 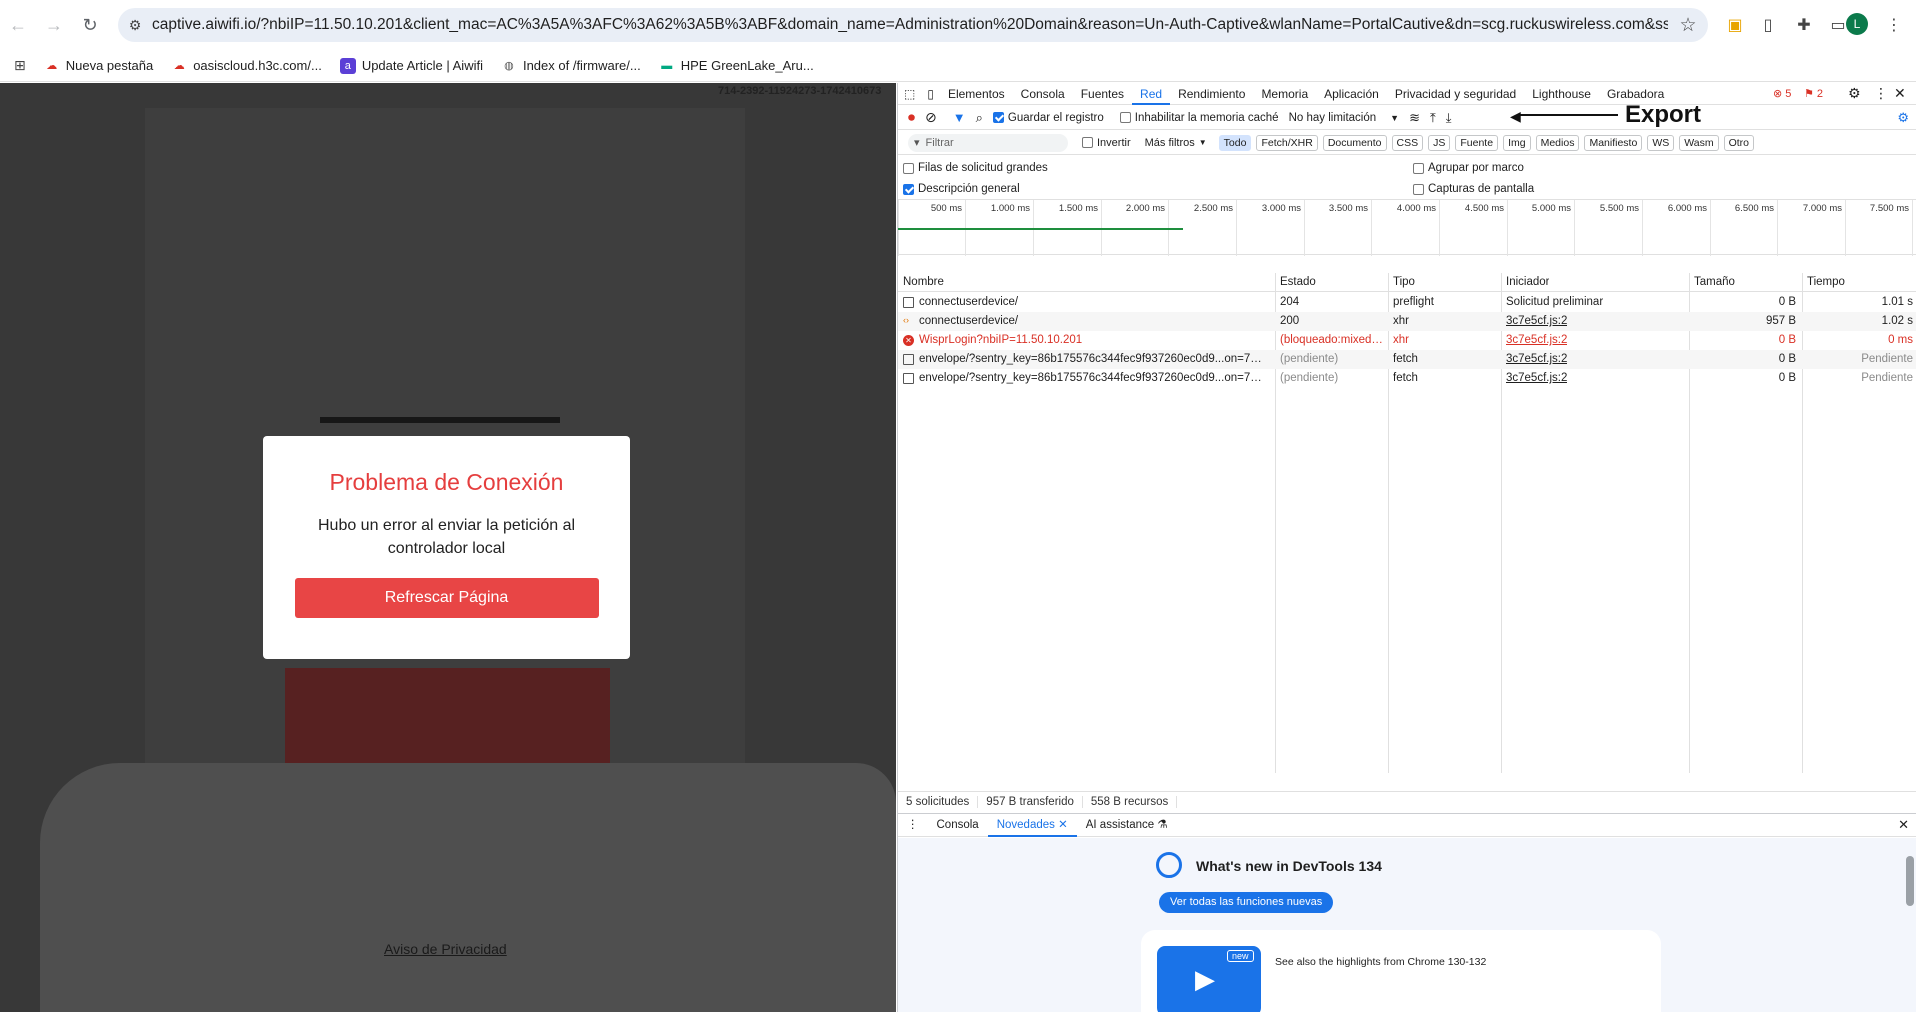 I want to click on filter-chip-manifest: Manifiesto, so click(x=1613, y=142).